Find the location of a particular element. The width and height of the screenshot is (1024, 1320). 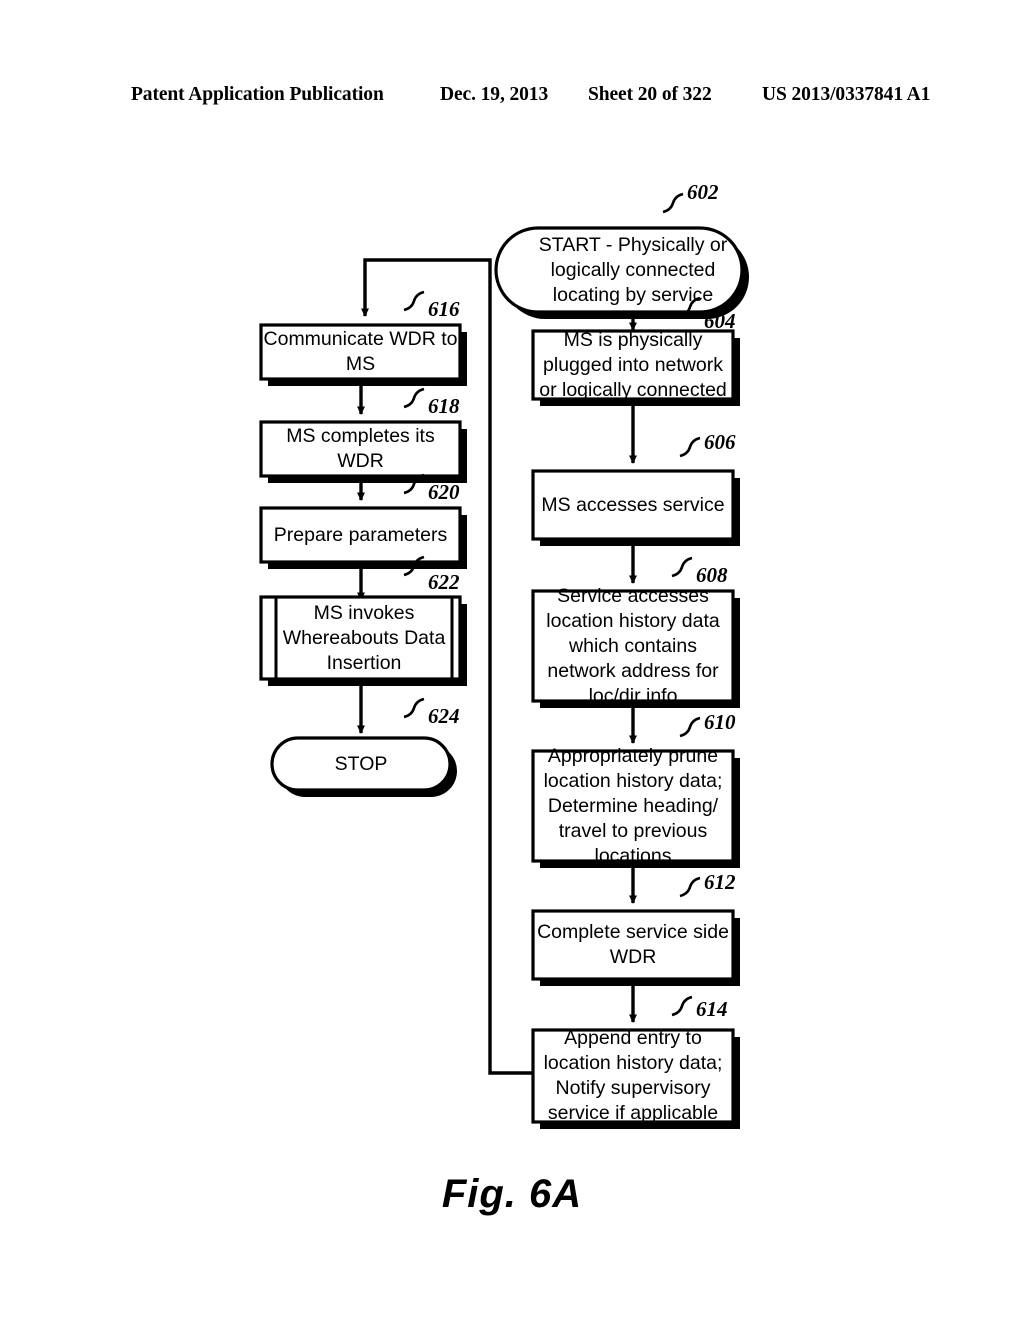

node-610-body is located at coordinates (633, 806).